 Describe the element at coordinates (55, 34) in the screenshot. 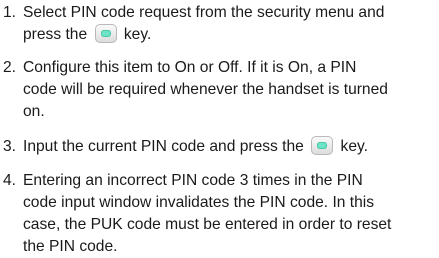

I see `step-line-text: press the` at that location.